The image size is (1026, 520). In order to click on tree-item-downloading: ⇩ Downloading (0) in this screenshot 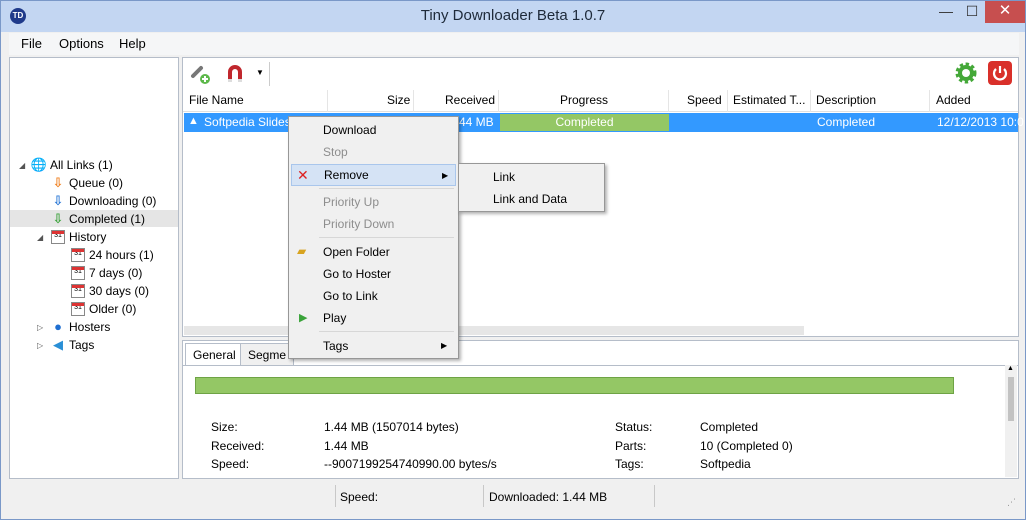, I will do `click(103, 200)`.